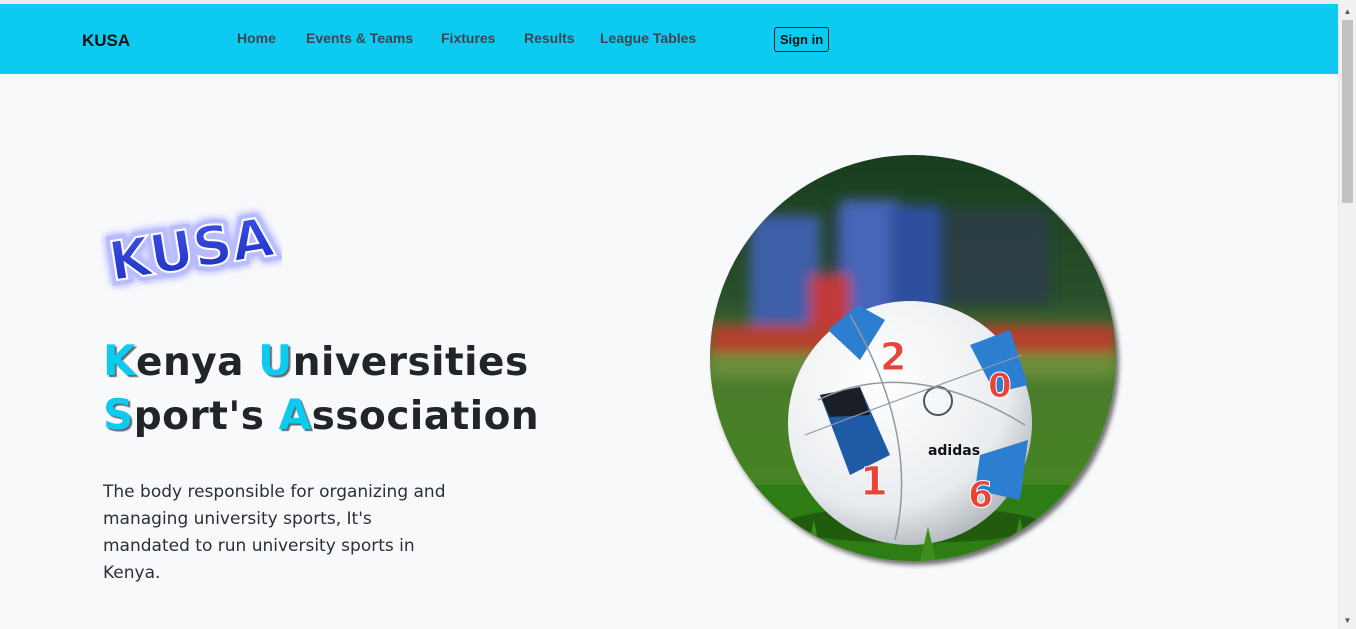  I want to click on svg-text: 2, so click(893, 357).